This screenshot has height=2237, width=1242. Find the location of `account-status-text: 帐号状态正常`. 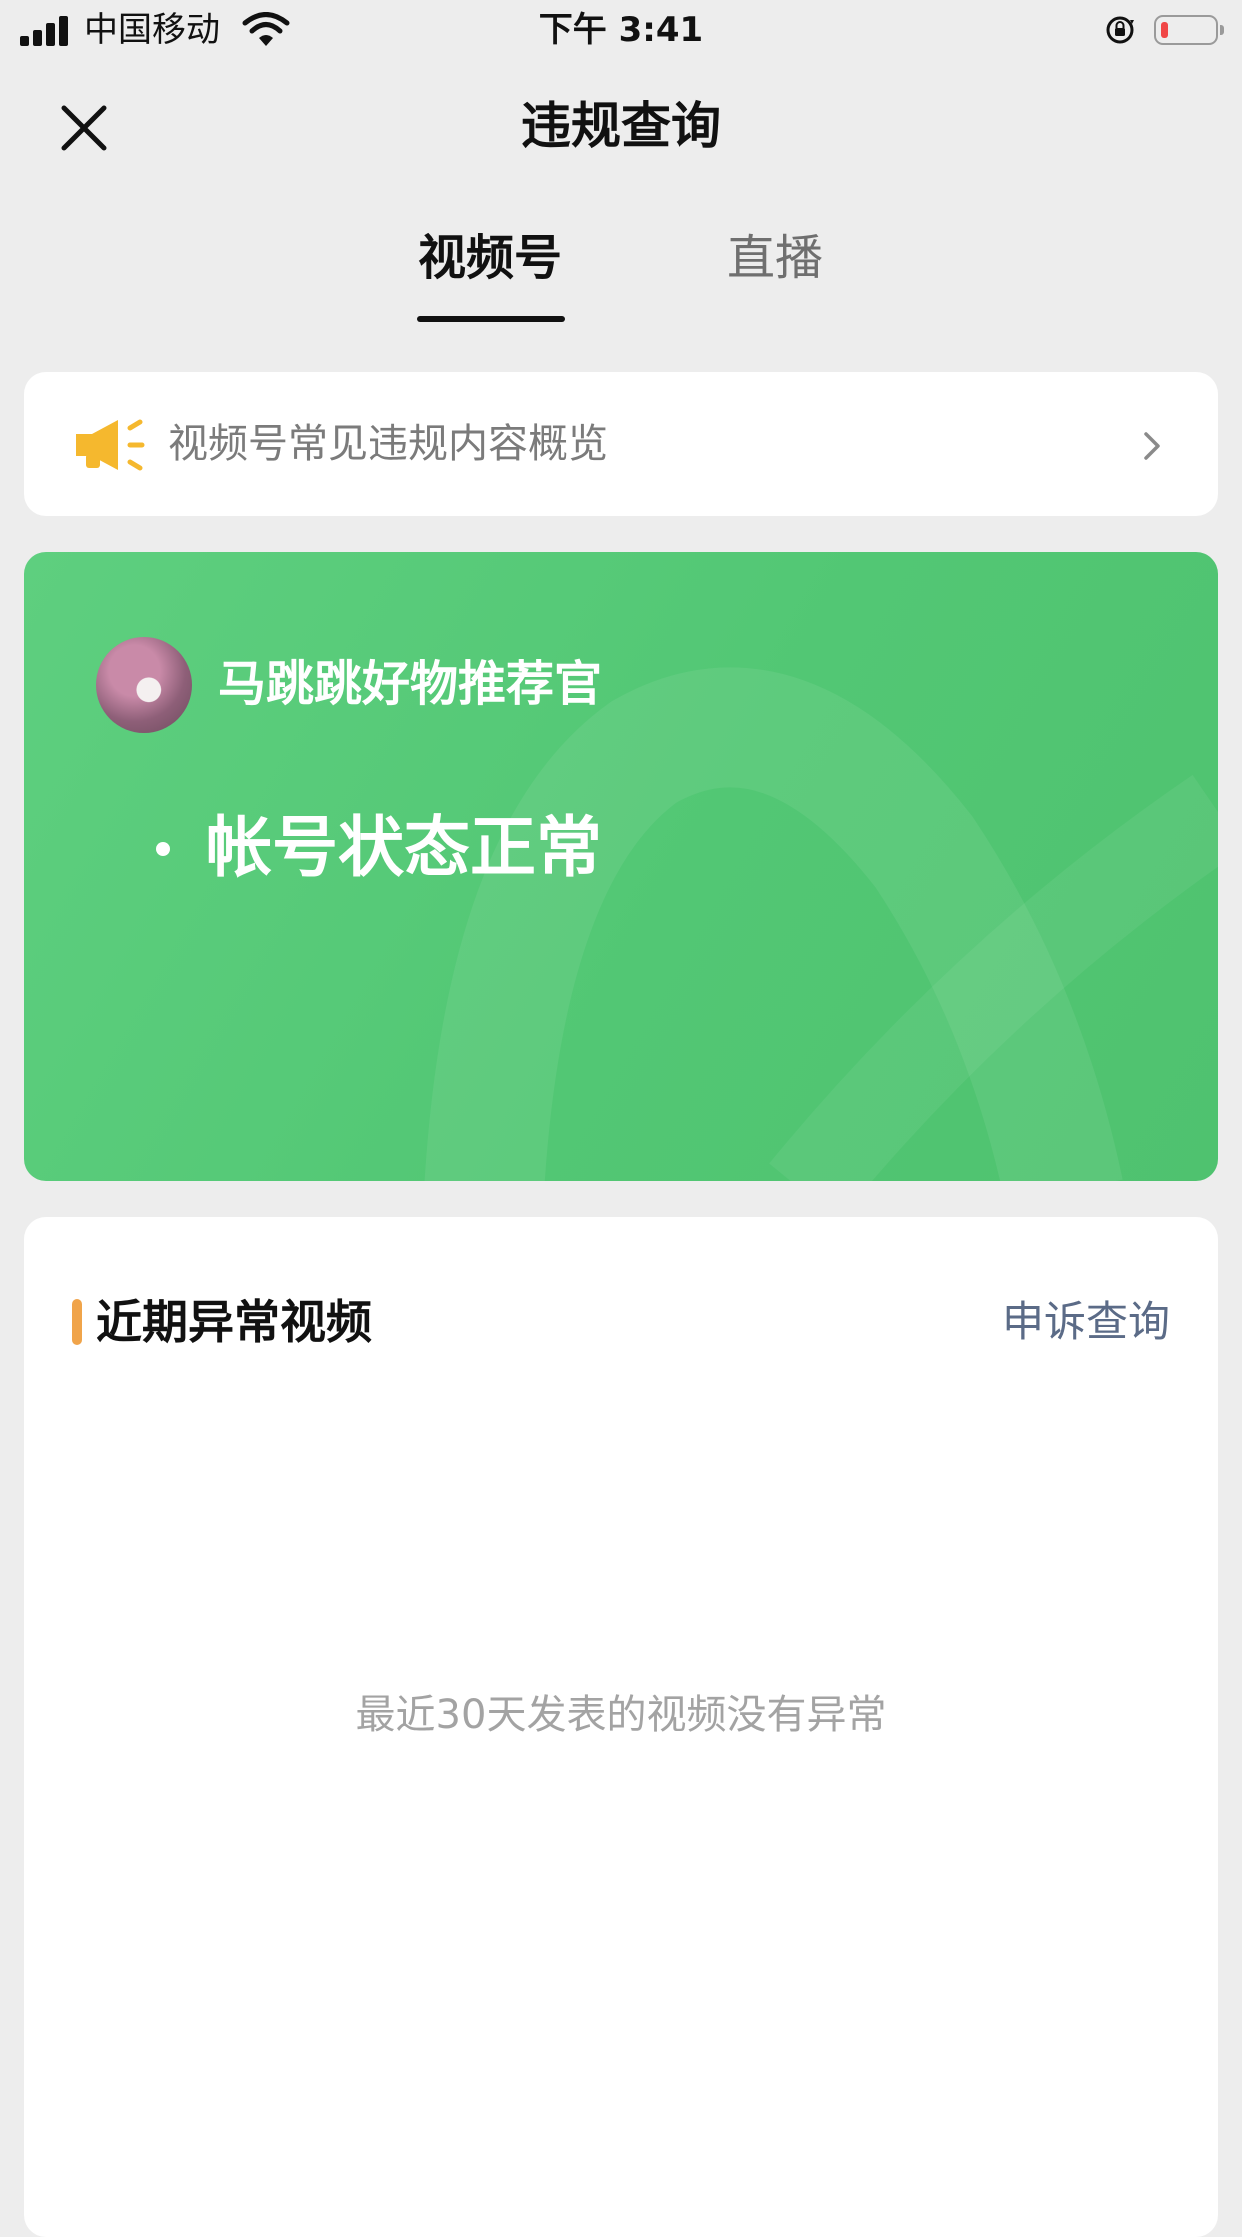

account-status-text: 帐号状态正常 is located at coordinates (404, 847).